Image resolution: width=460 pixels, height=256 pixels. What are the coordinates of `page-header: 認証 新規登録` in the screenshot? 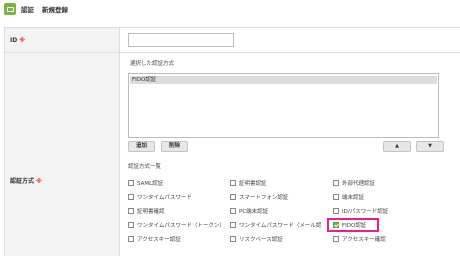 It's located at (230, 11).